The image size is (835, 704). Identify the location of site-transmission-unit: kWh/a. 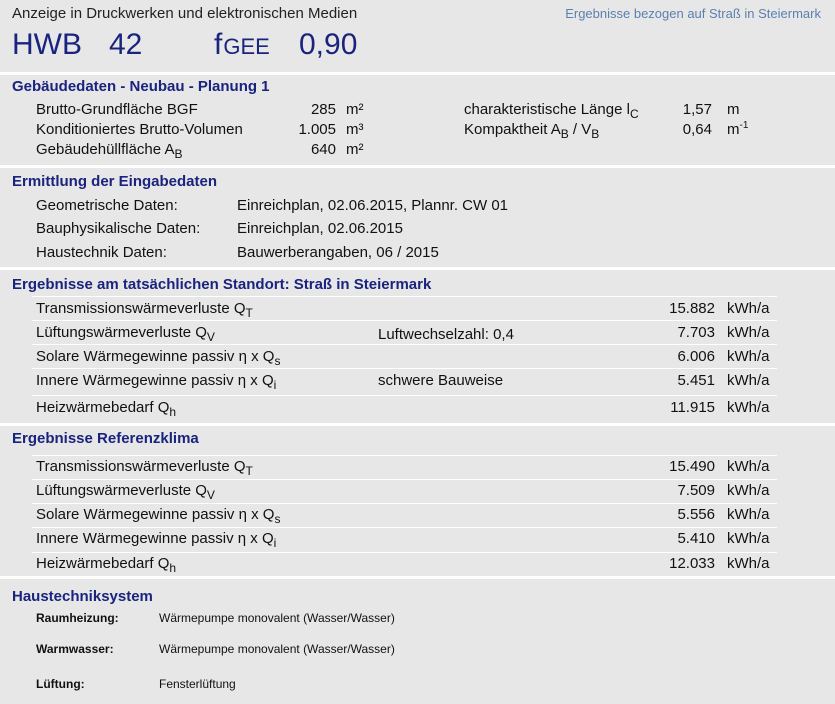
(748, 308).